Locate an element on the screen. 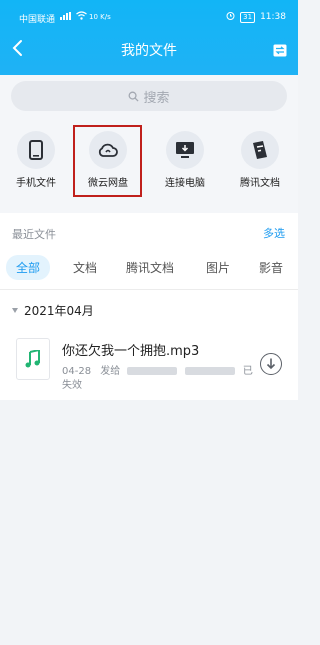 The image size is (320, 645). tab-media: 影音 is located at coordinates (271, 267).